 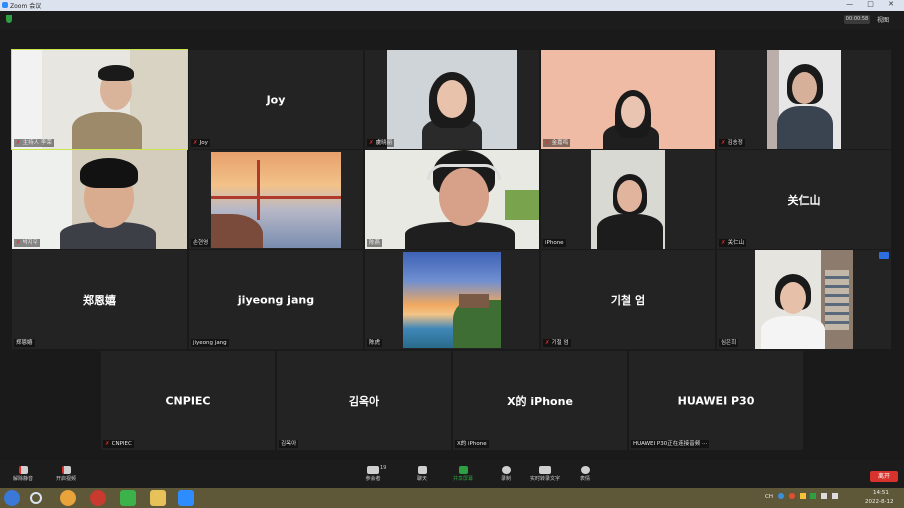 What do you see at coordinates (545, 470) in the screenshot?
I see `captions-icon` at bounding box center [545, 470].